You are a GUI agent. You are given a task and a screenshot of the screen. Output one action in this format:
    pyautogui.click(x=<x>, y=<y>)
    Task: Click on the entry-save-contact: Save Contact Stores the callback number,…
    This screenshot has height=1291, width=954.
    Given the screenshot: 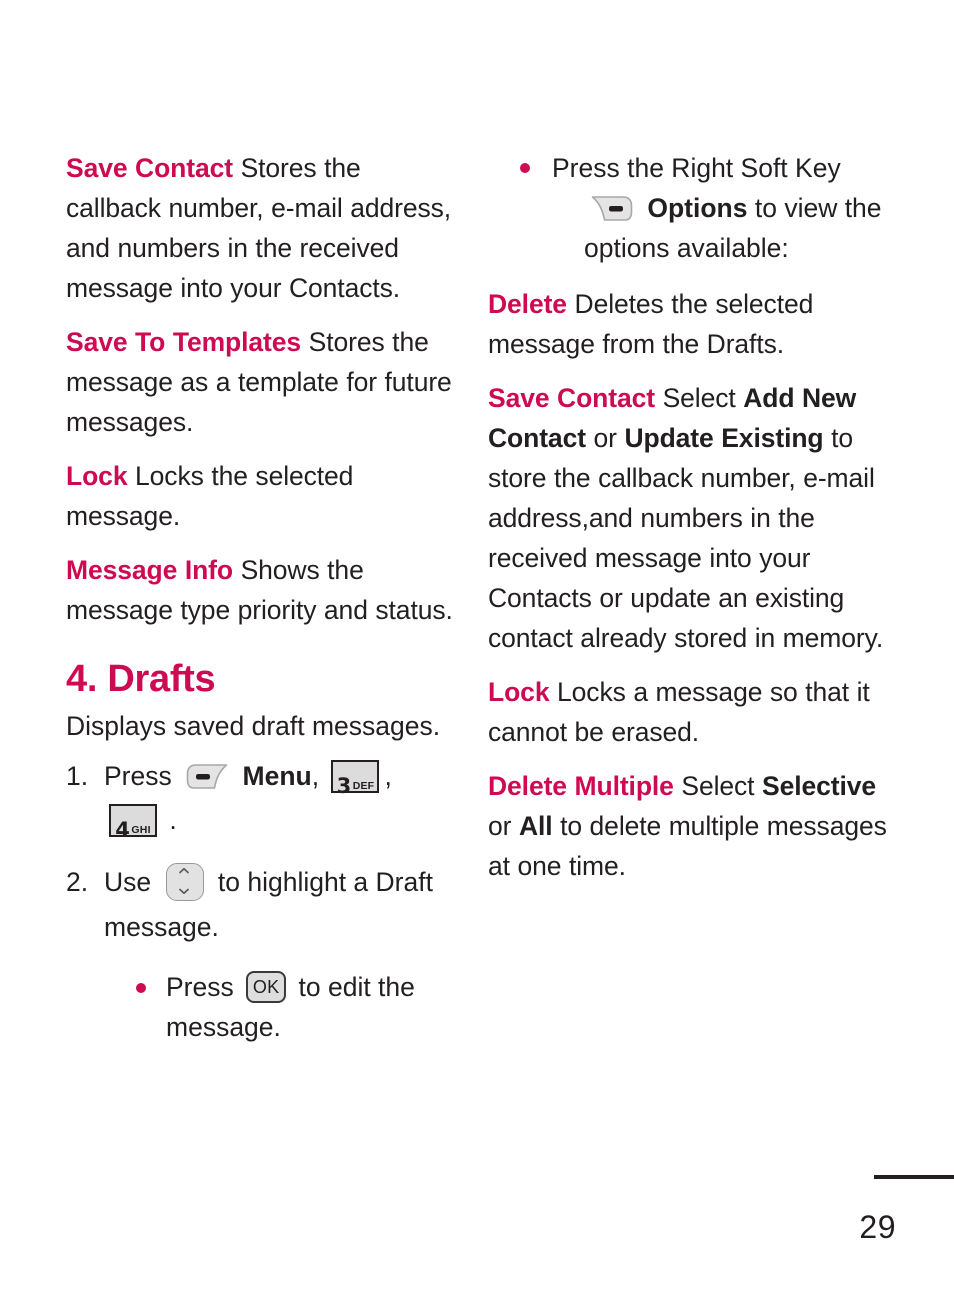 What is the action you would take?
    pyautogui.click(x=262, y=228)
    